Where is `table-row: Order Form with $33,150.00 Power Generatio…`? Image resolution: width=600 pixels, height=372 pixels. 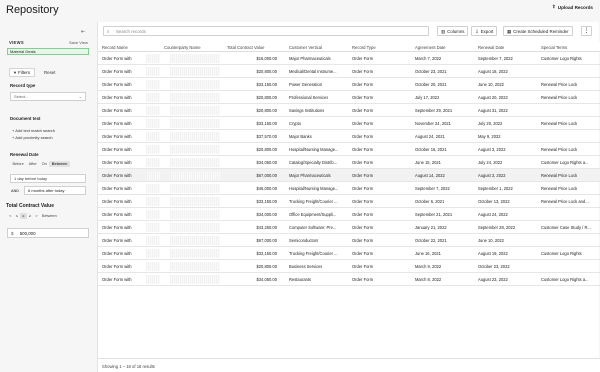 table-row: Order Form with $33,150.00 Power Generatio… is located at coordinates (349, 84).